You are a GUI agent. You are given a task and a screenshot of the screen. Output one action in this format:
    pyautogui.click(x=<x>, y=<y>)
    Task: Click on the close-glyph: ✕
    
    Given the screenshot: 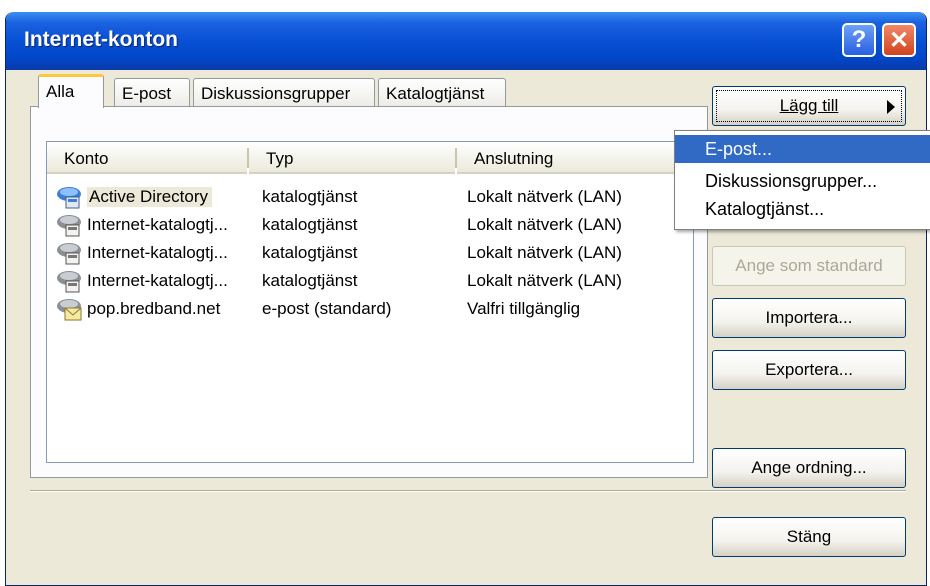 What is the action you would take?
    pyautogui.click(x=899, y=40)
    